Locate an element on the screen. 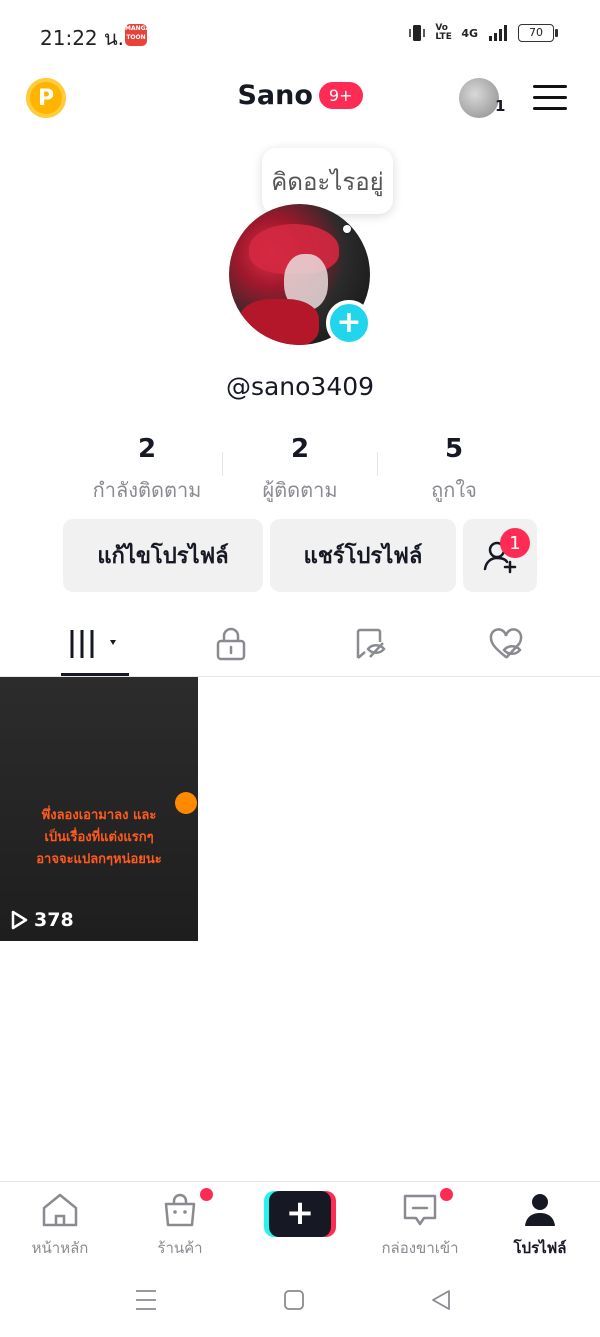 The image size is (600, 1337). video-views: 378 is located at coordinates (42, 920).